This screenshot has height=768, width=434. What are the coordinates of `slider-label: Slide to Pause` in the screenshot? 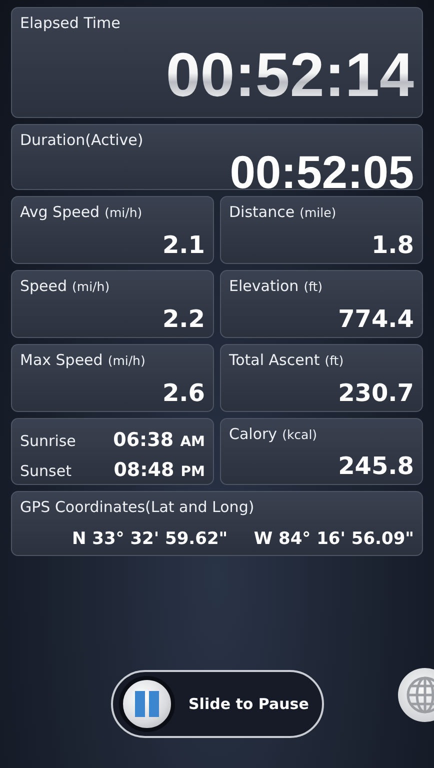 It's located at (248, 704).